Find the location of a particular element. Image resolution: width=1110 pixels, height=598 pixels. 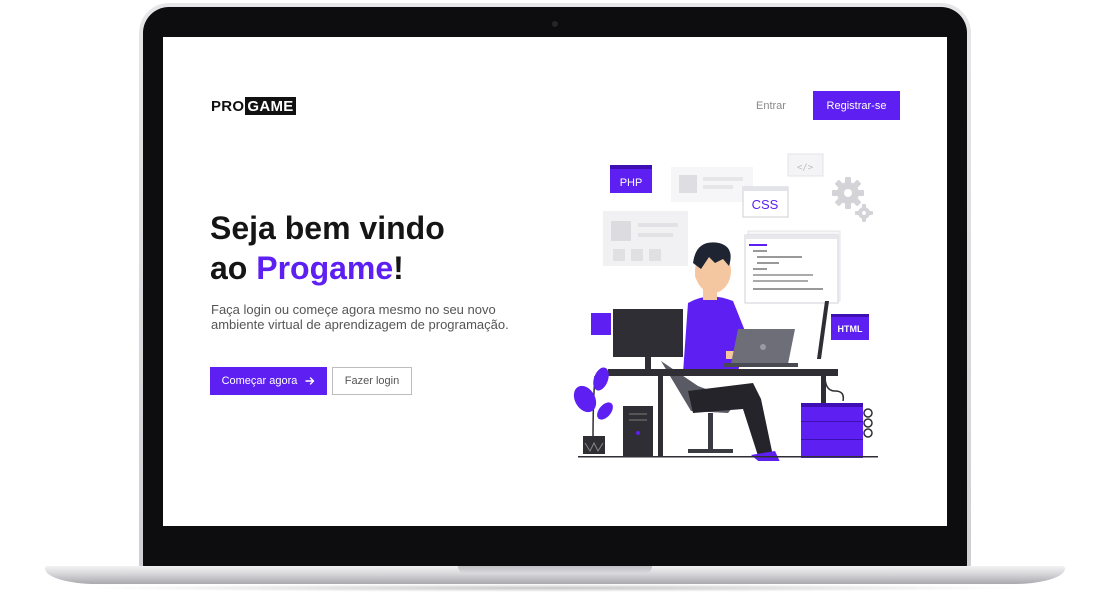

developer-illustration: </> PHP CSS HTML is located at coordinates (725, 307).